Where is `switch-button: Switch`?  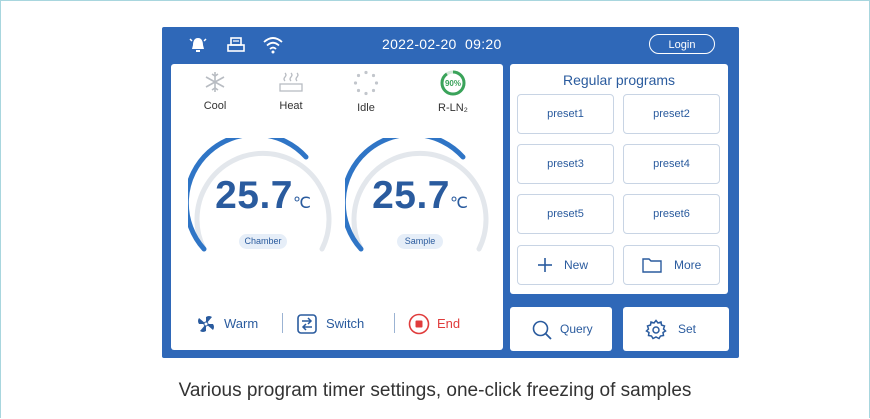 switch-button: Switch is located at coordinates (338, 324).